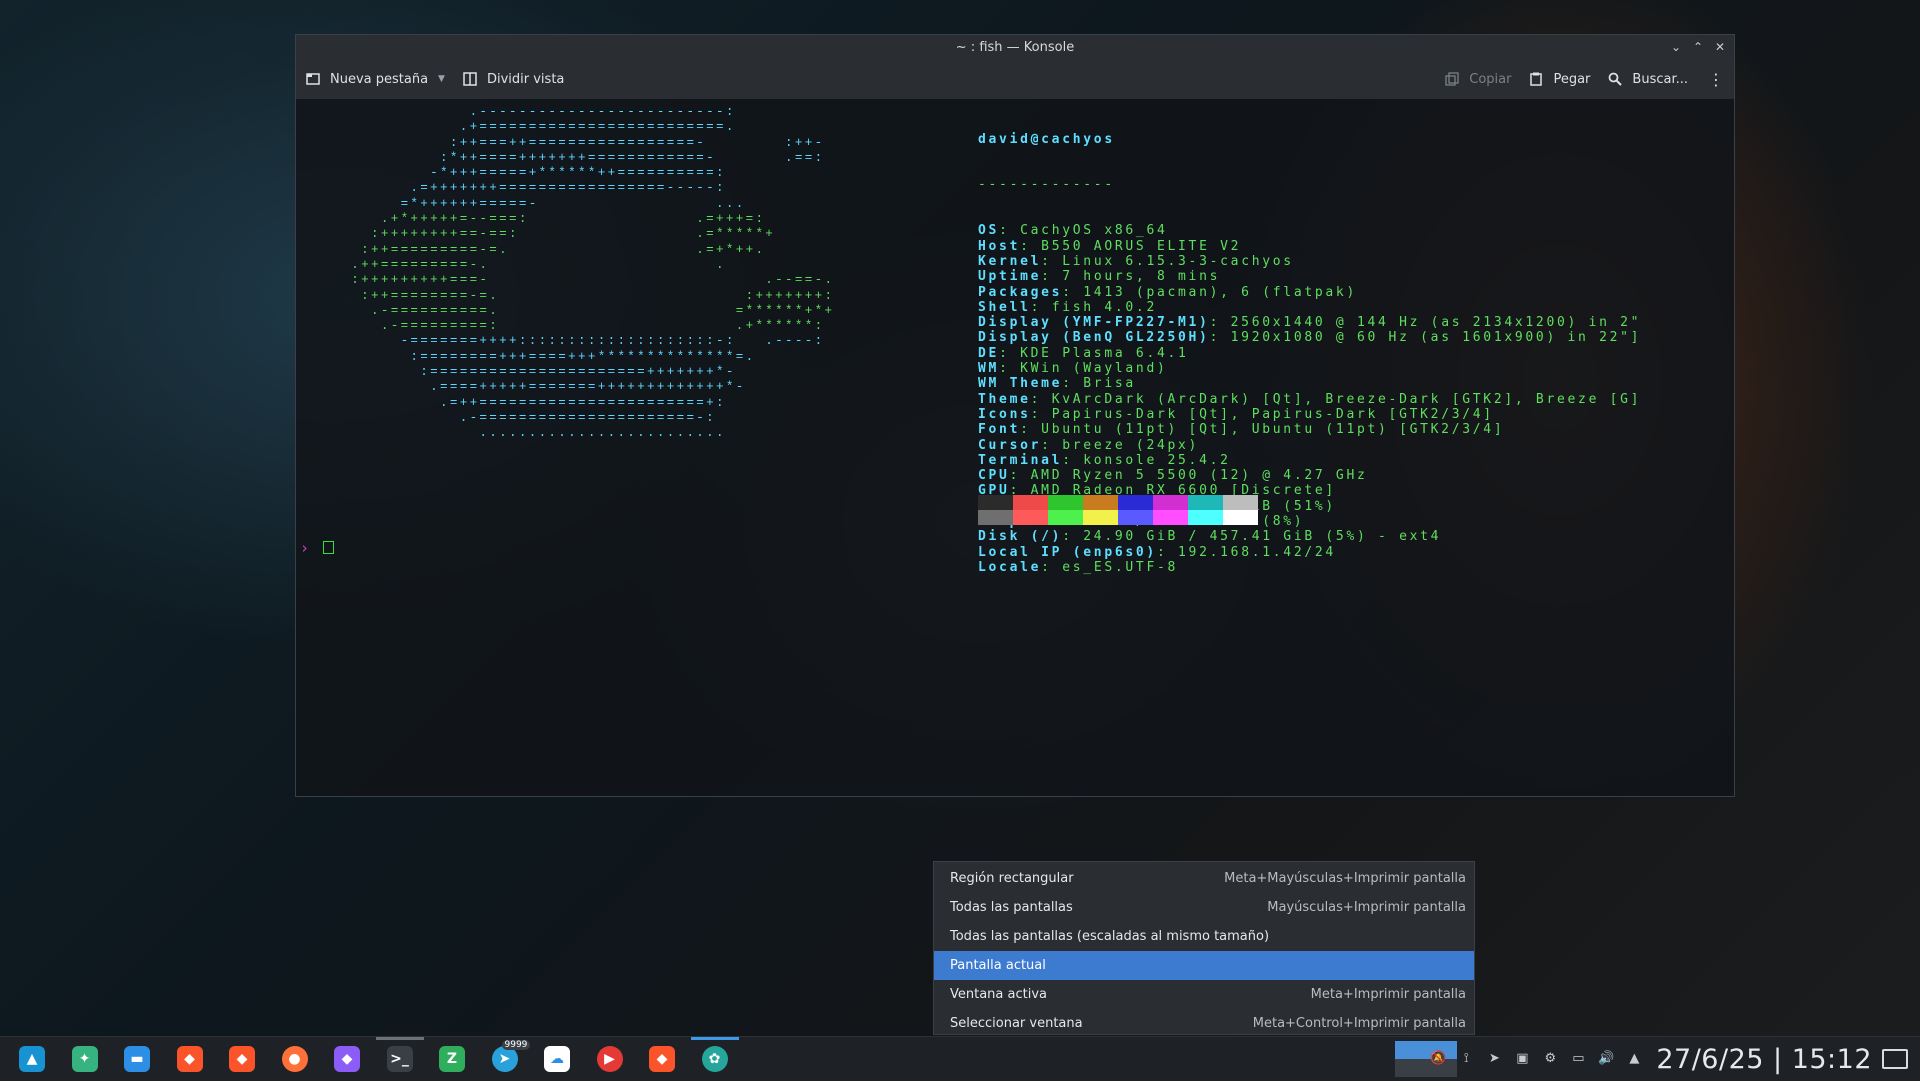 This screenshot has height=1081, width=1920. I want to click on steam-tray-icon: ⚙, so click(1550, 1059).